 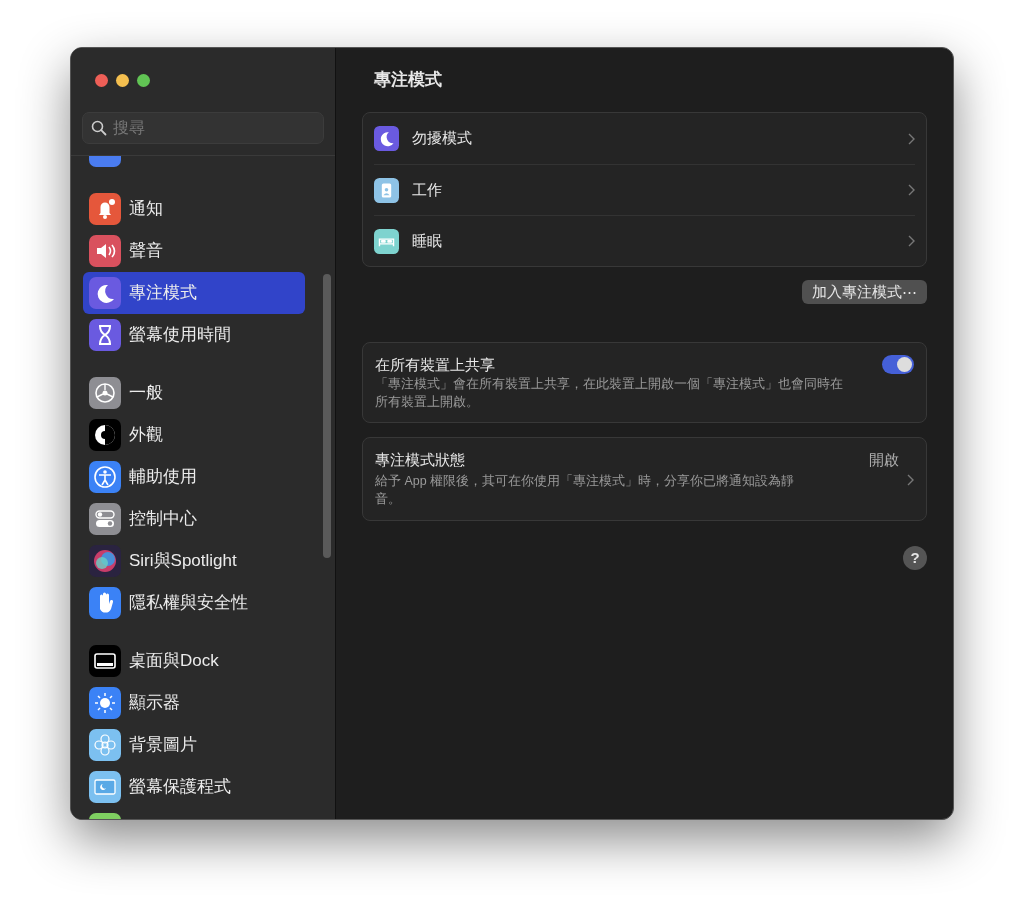 I want to click on focus-mode-row: 工作, so click(x=644, y=189).